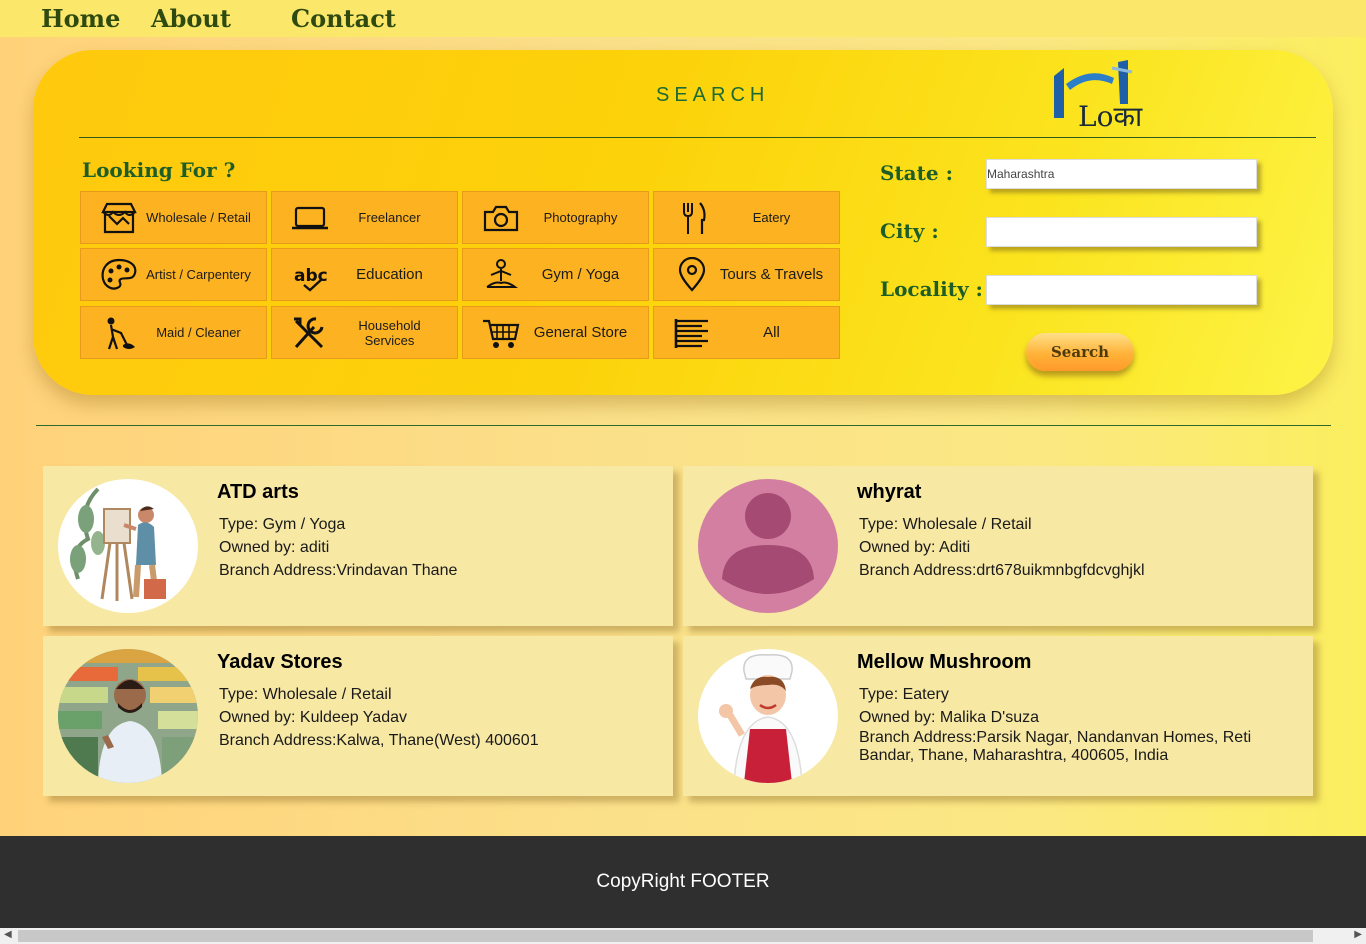  I want to click on loka-logo: Loका, so click(1098, 96).